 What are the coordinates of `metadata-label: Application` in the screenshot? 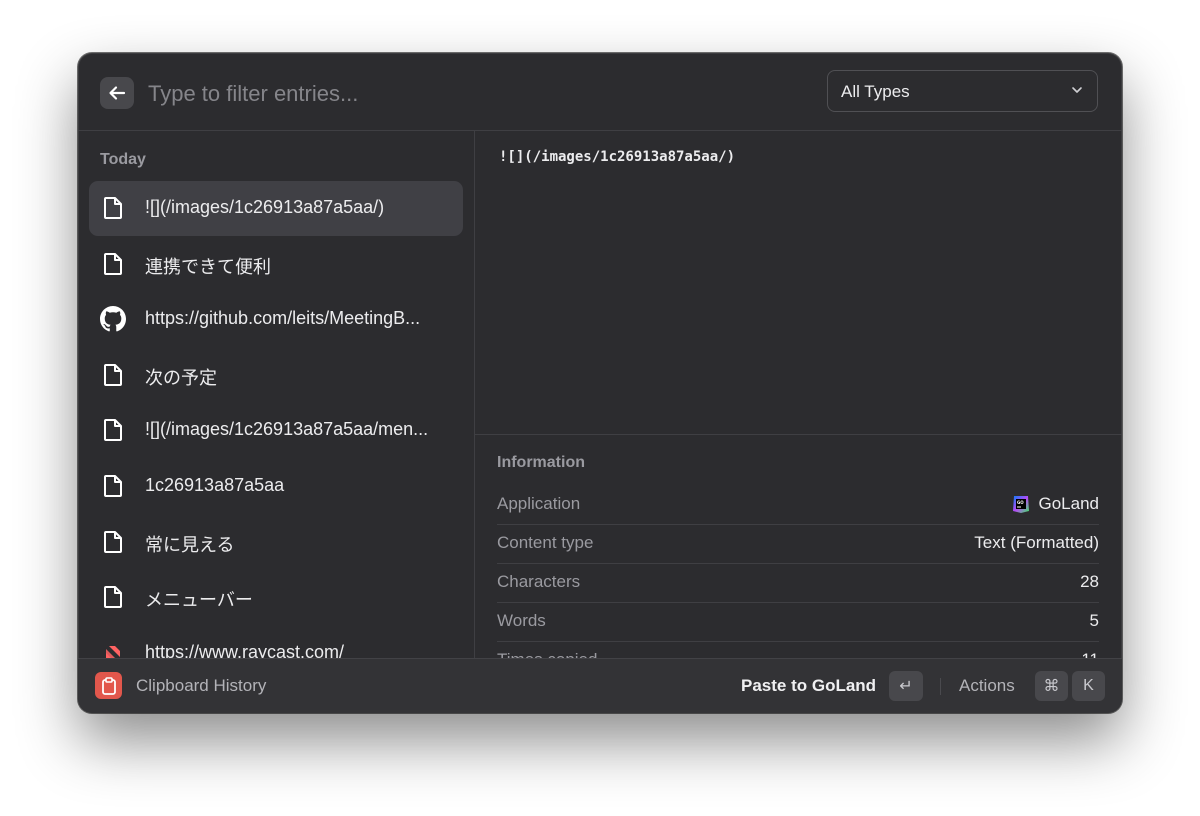 It's located at (539, 503).